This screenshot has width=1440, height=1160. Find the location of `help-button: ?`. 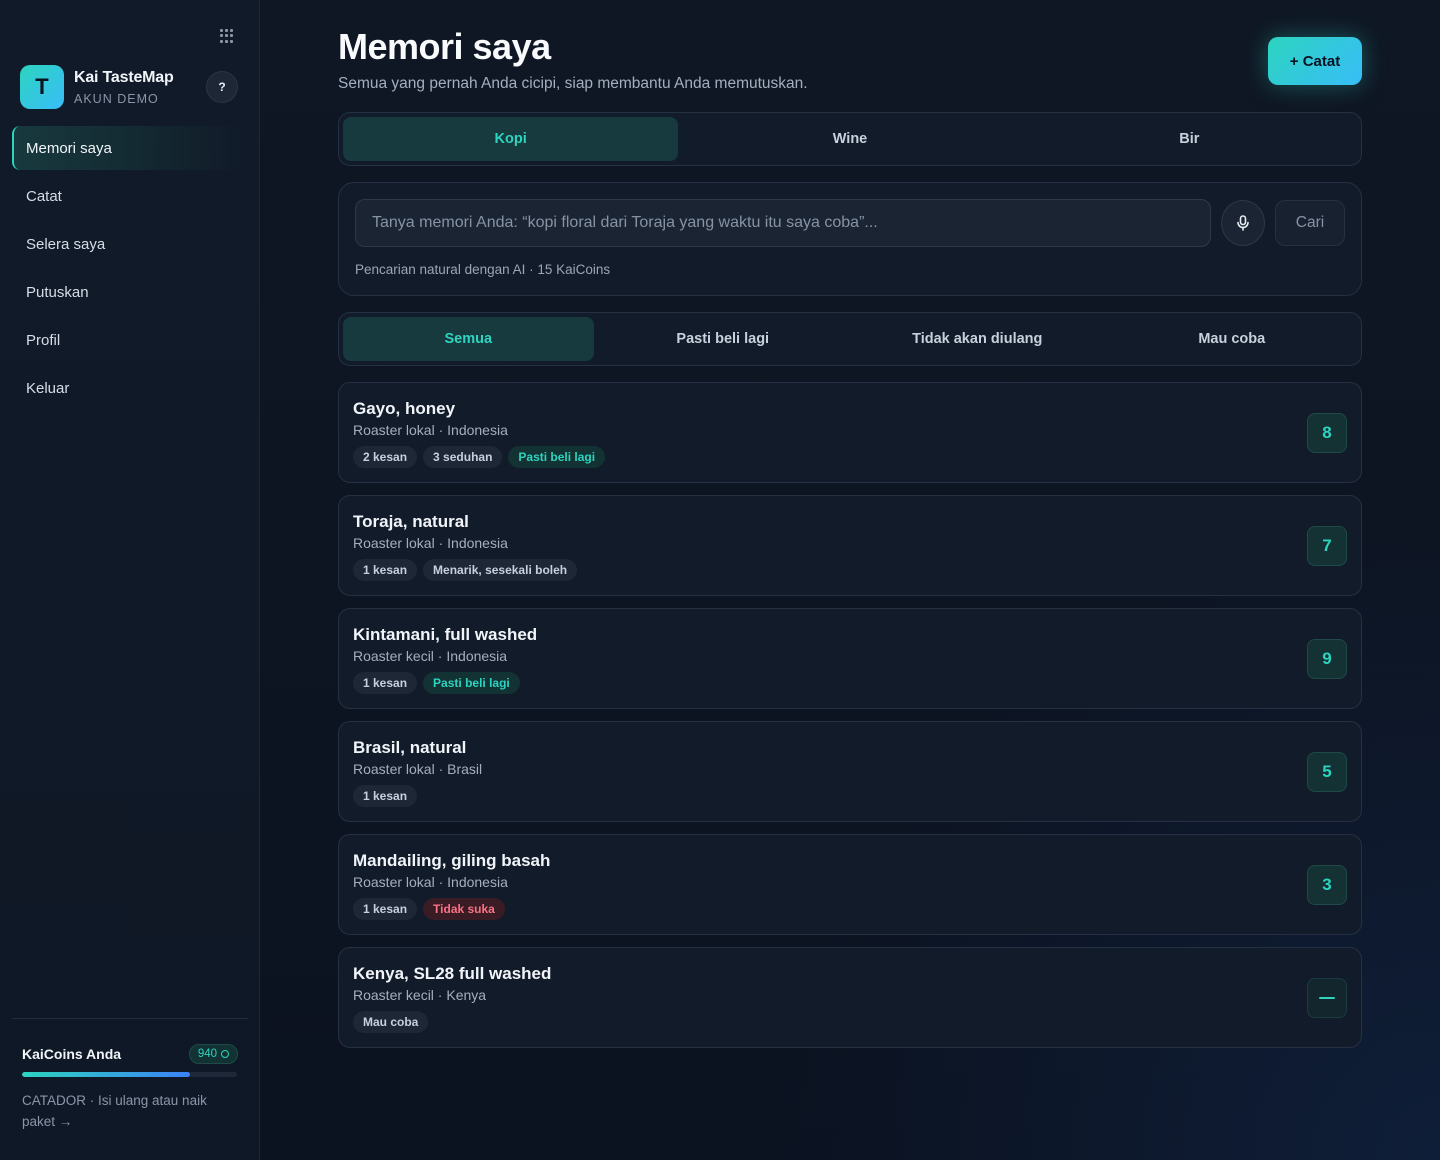

help-button: ? is located at coordinates (222, 87).